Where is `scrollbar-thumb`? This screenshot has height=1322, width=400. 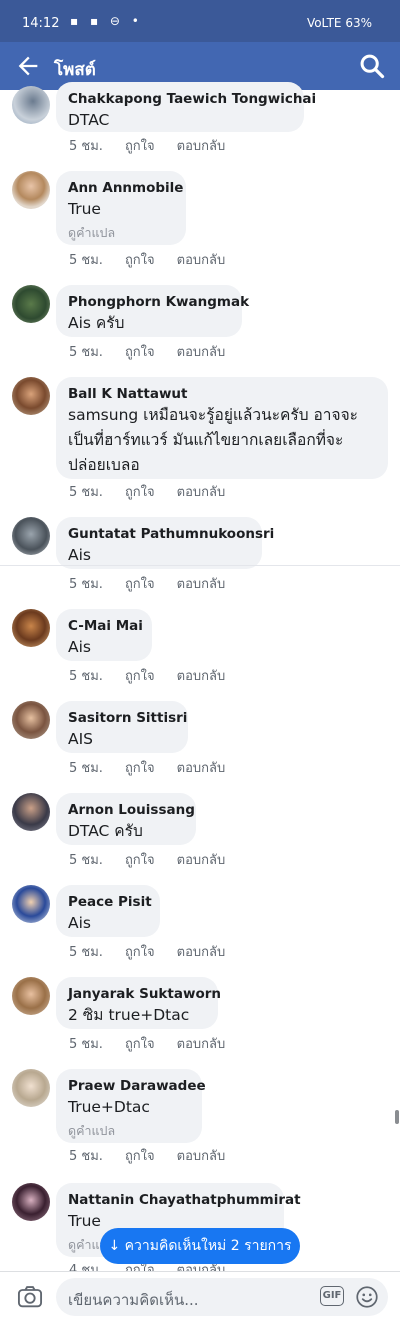 scrollbar-thumb is located at coordinates (397, 1117).